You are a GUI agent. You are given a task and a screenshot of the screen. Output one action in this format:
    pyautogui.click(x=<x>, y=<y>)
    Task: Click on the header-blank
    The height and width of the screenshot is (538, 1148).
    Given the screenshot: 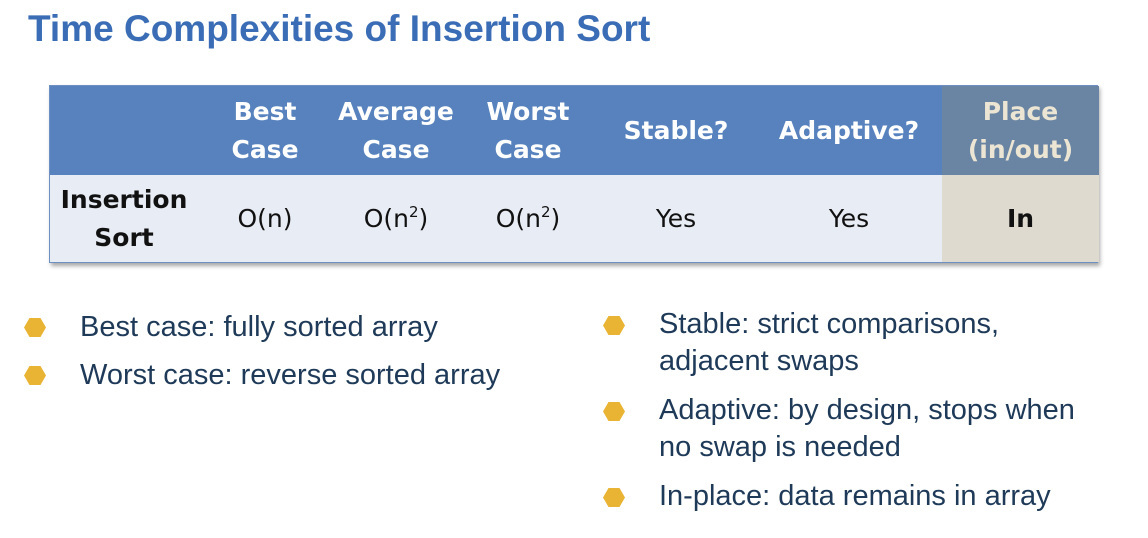 What is the action you would take?
    pyautogui.click(x=124, y=130)
    